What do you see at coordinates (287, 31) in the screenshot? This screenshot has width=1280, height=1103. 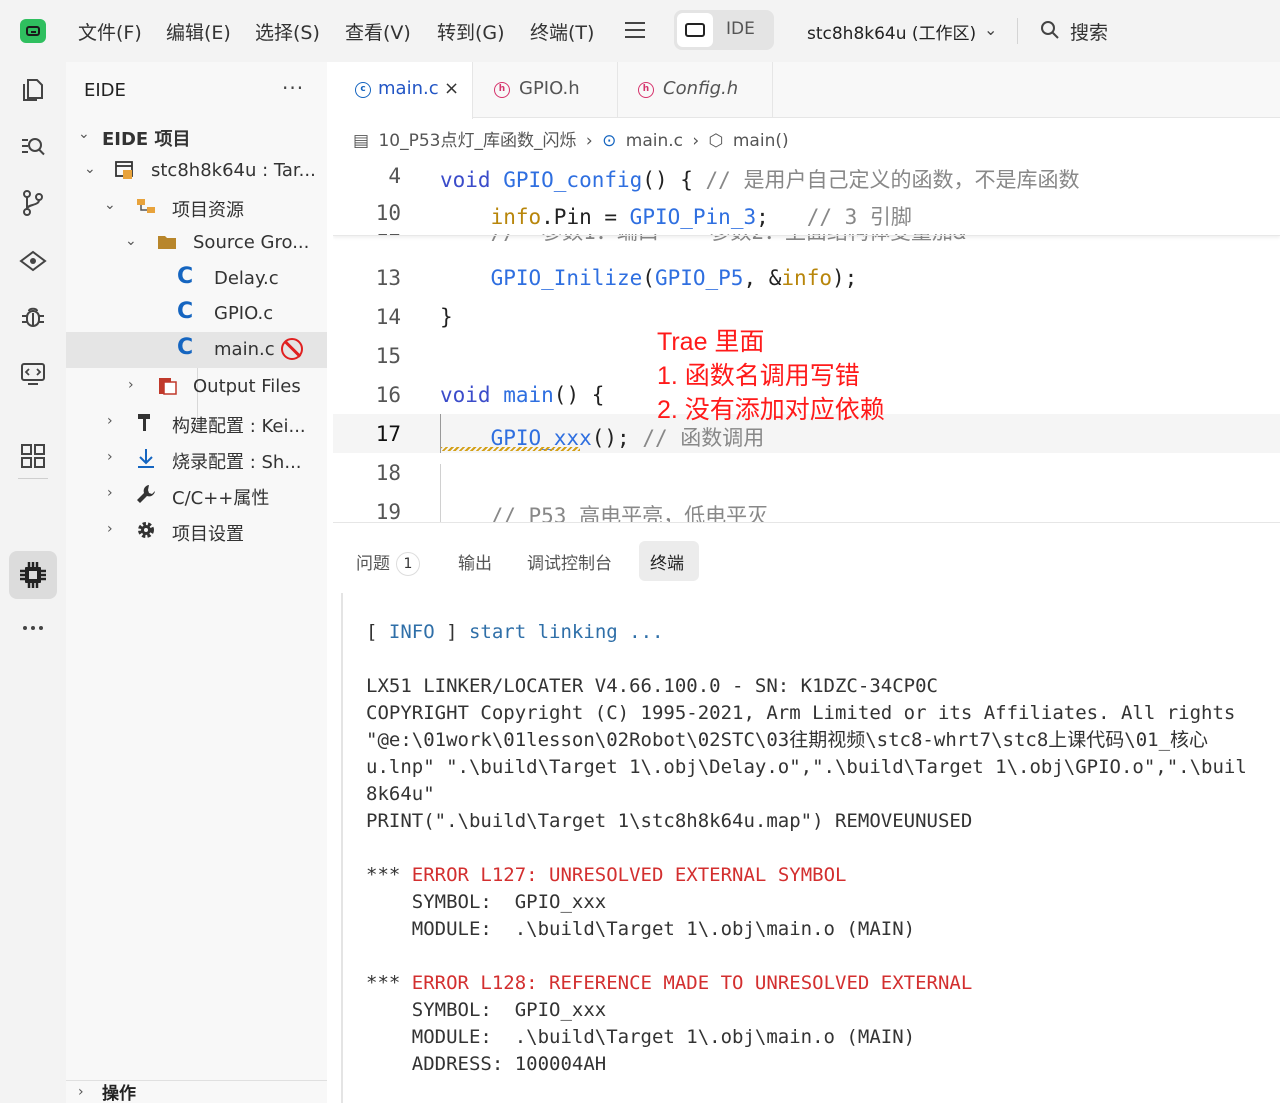 I see `menu-selection: 选择(S)` at bounding box center [287, 31].